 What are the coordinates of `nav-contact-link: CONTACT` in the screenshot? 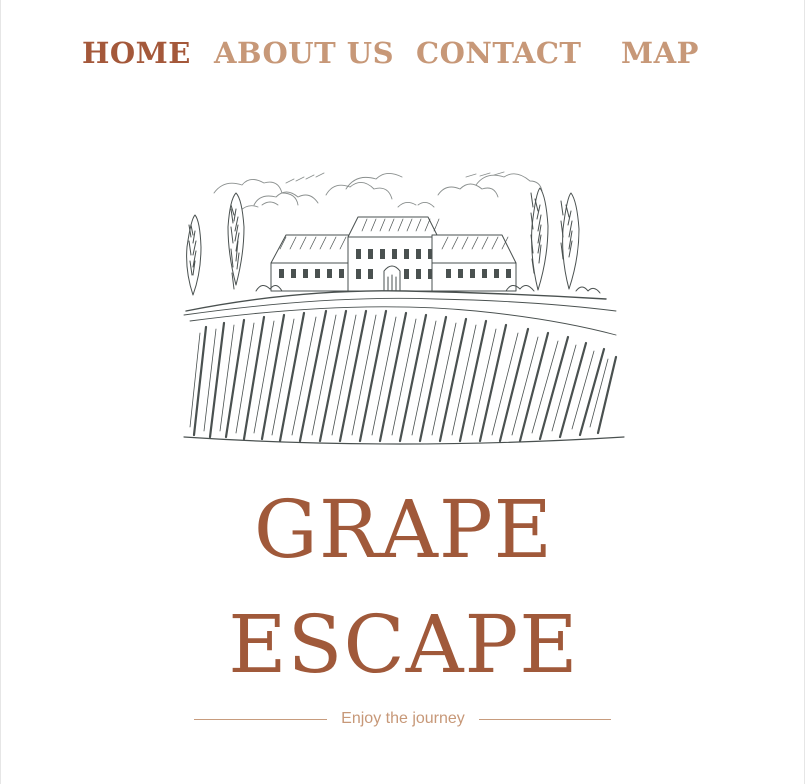 It's located at (499, 53).